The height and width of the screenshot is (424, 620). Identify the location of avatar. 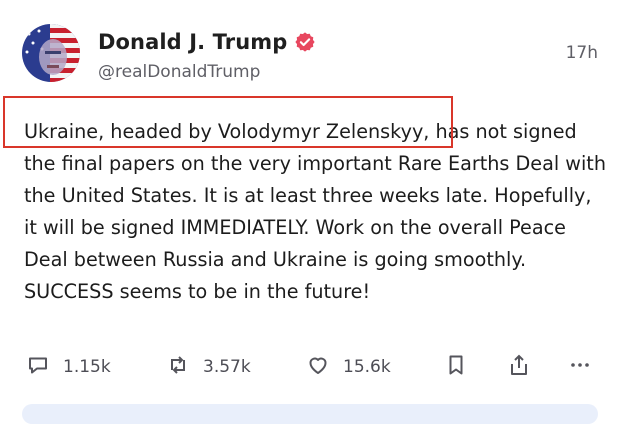
(51, 53).